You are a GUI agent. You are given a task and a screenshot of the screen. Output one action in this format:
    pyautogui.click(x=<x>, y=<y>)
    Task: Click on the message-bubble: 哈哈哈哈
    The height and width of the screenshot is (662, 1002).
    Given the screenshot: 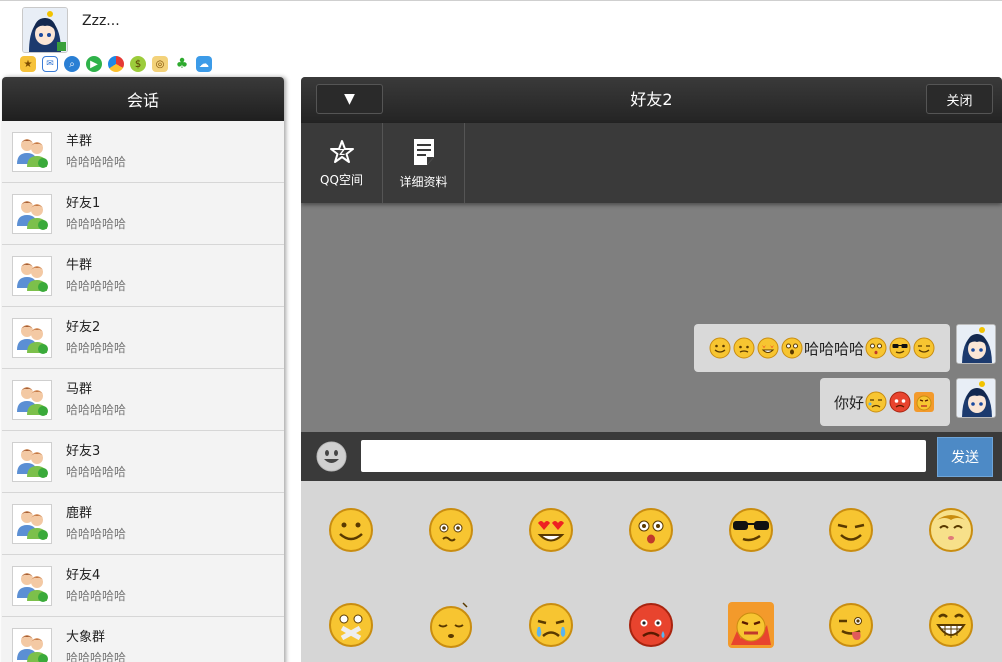 What is the action you would take?
    pyautogui.click(x=821, y=348)
    